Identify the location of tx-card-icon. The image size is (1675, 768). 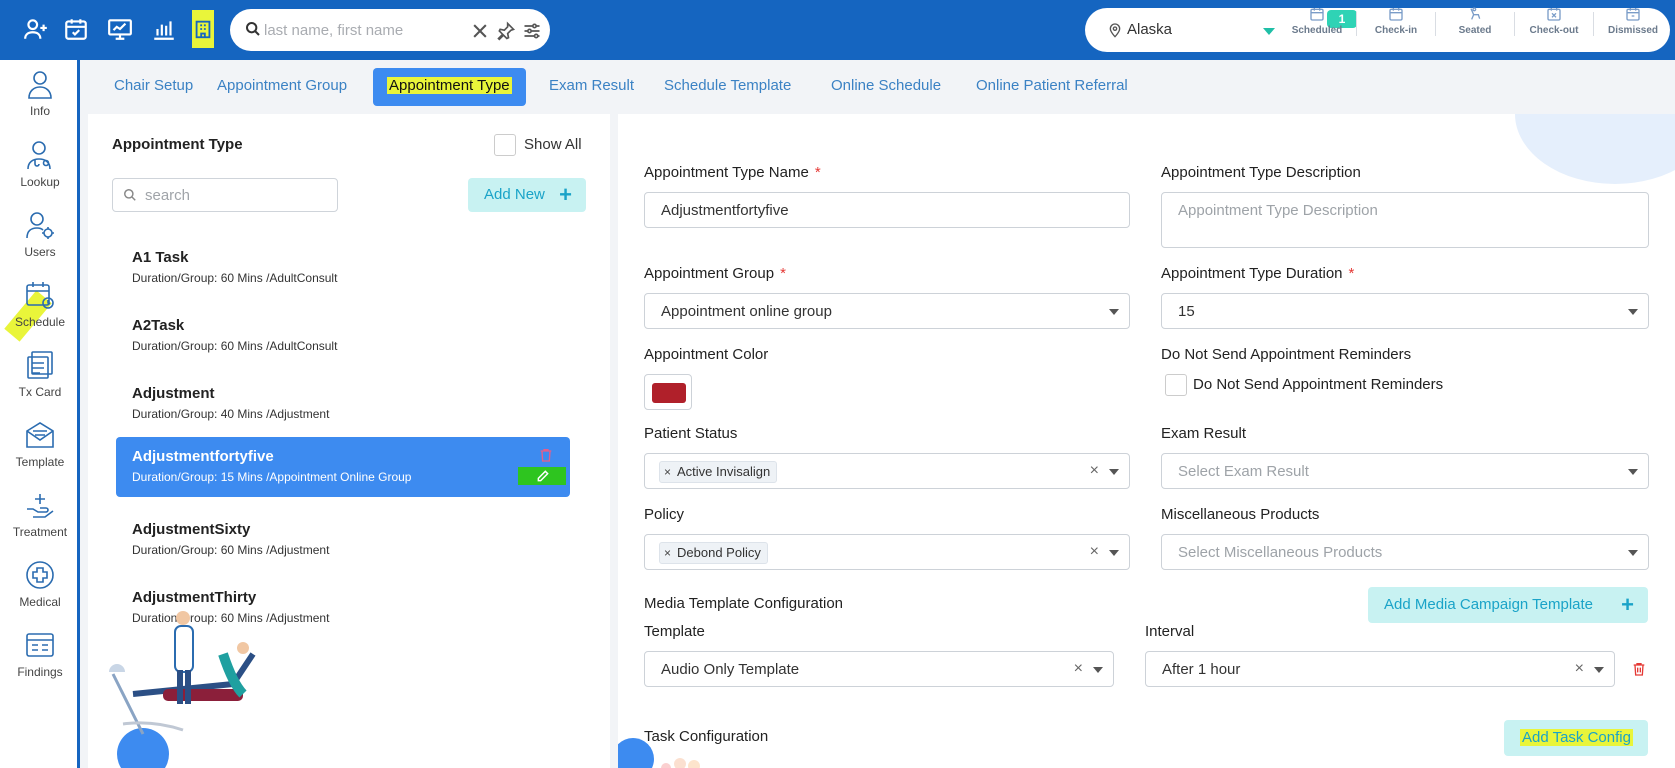
(40, 365).